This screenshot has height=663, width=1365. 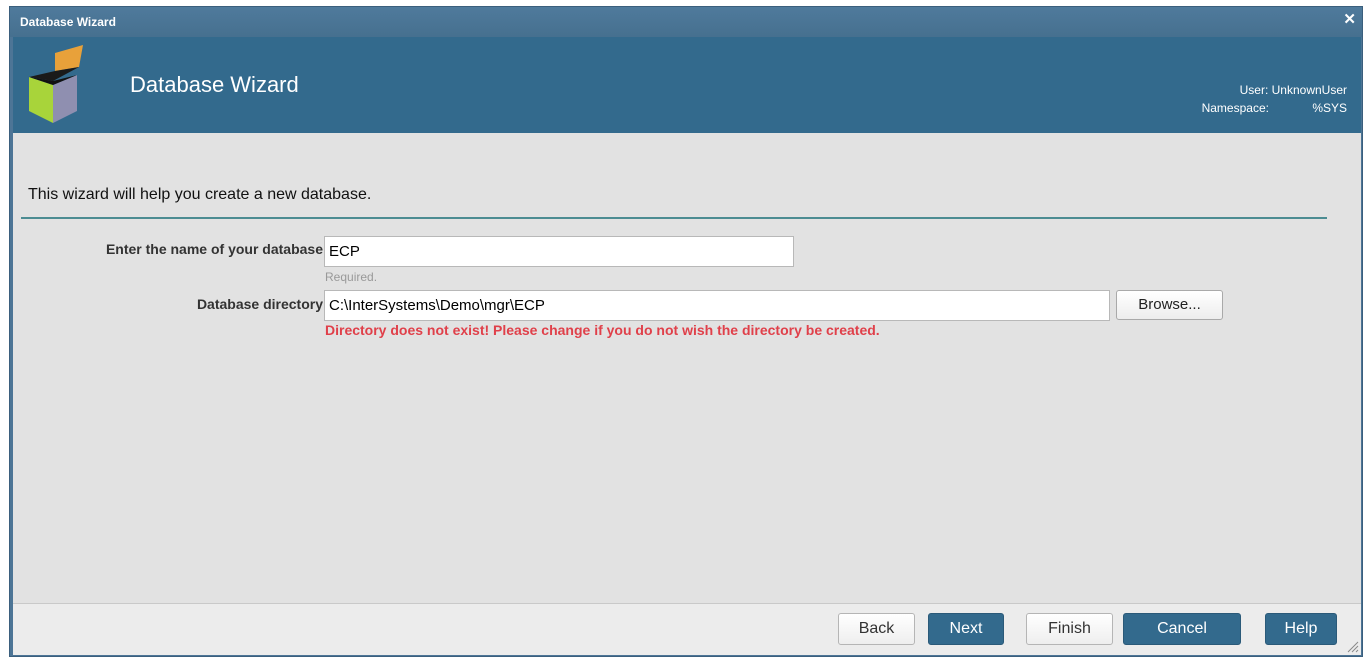 I want to click on required-hint: Required., so click(x=351, y=277).